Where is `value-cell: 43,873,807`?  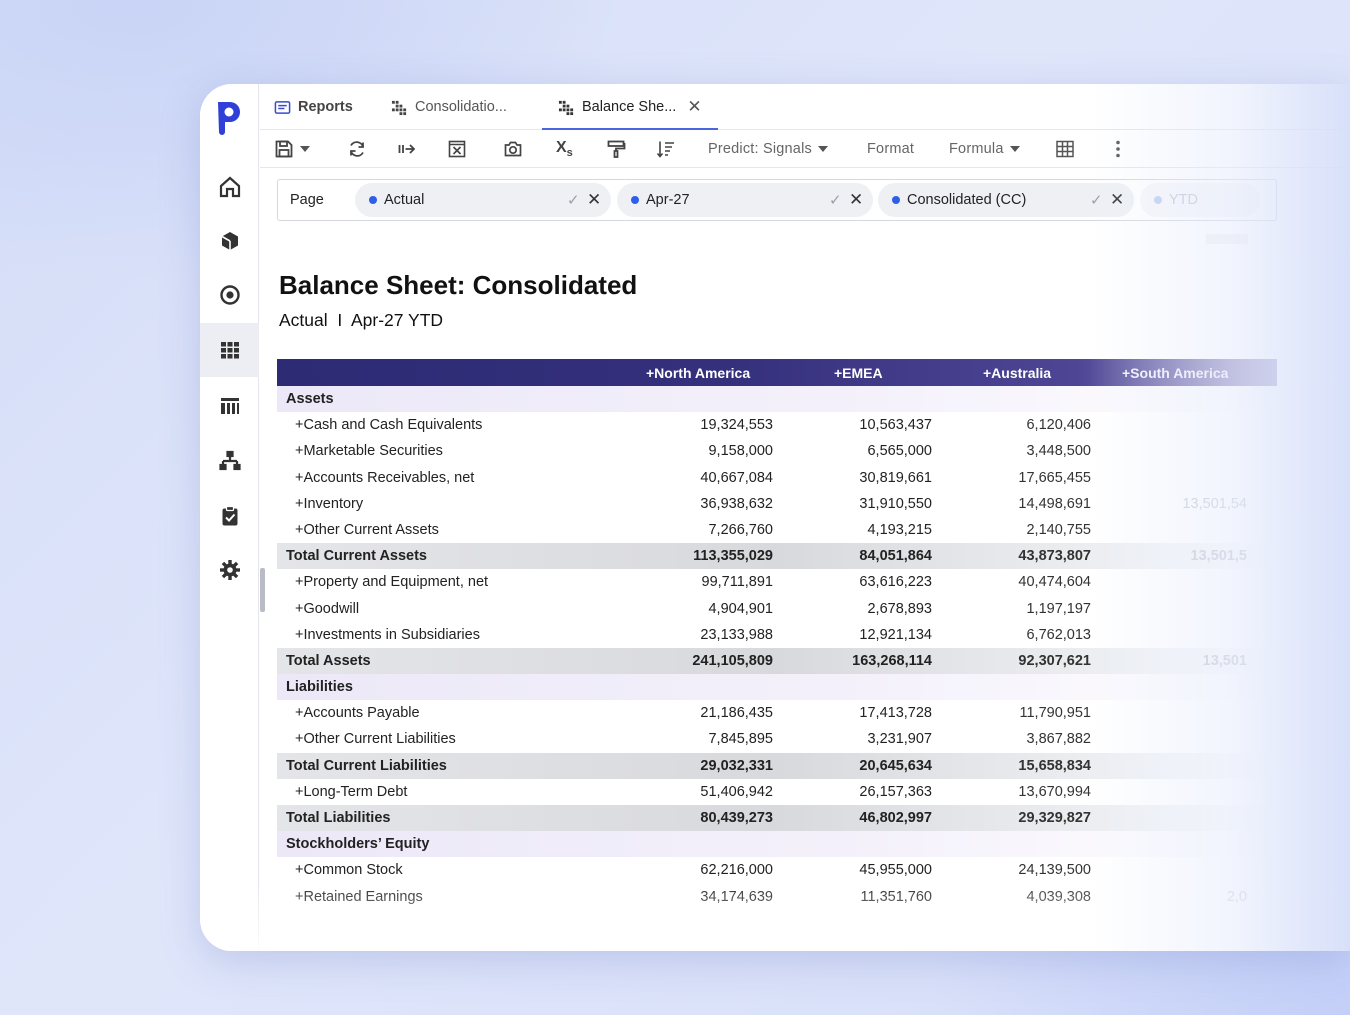 value-cell: 43,873,807 is located at coordinates (1021, 556).